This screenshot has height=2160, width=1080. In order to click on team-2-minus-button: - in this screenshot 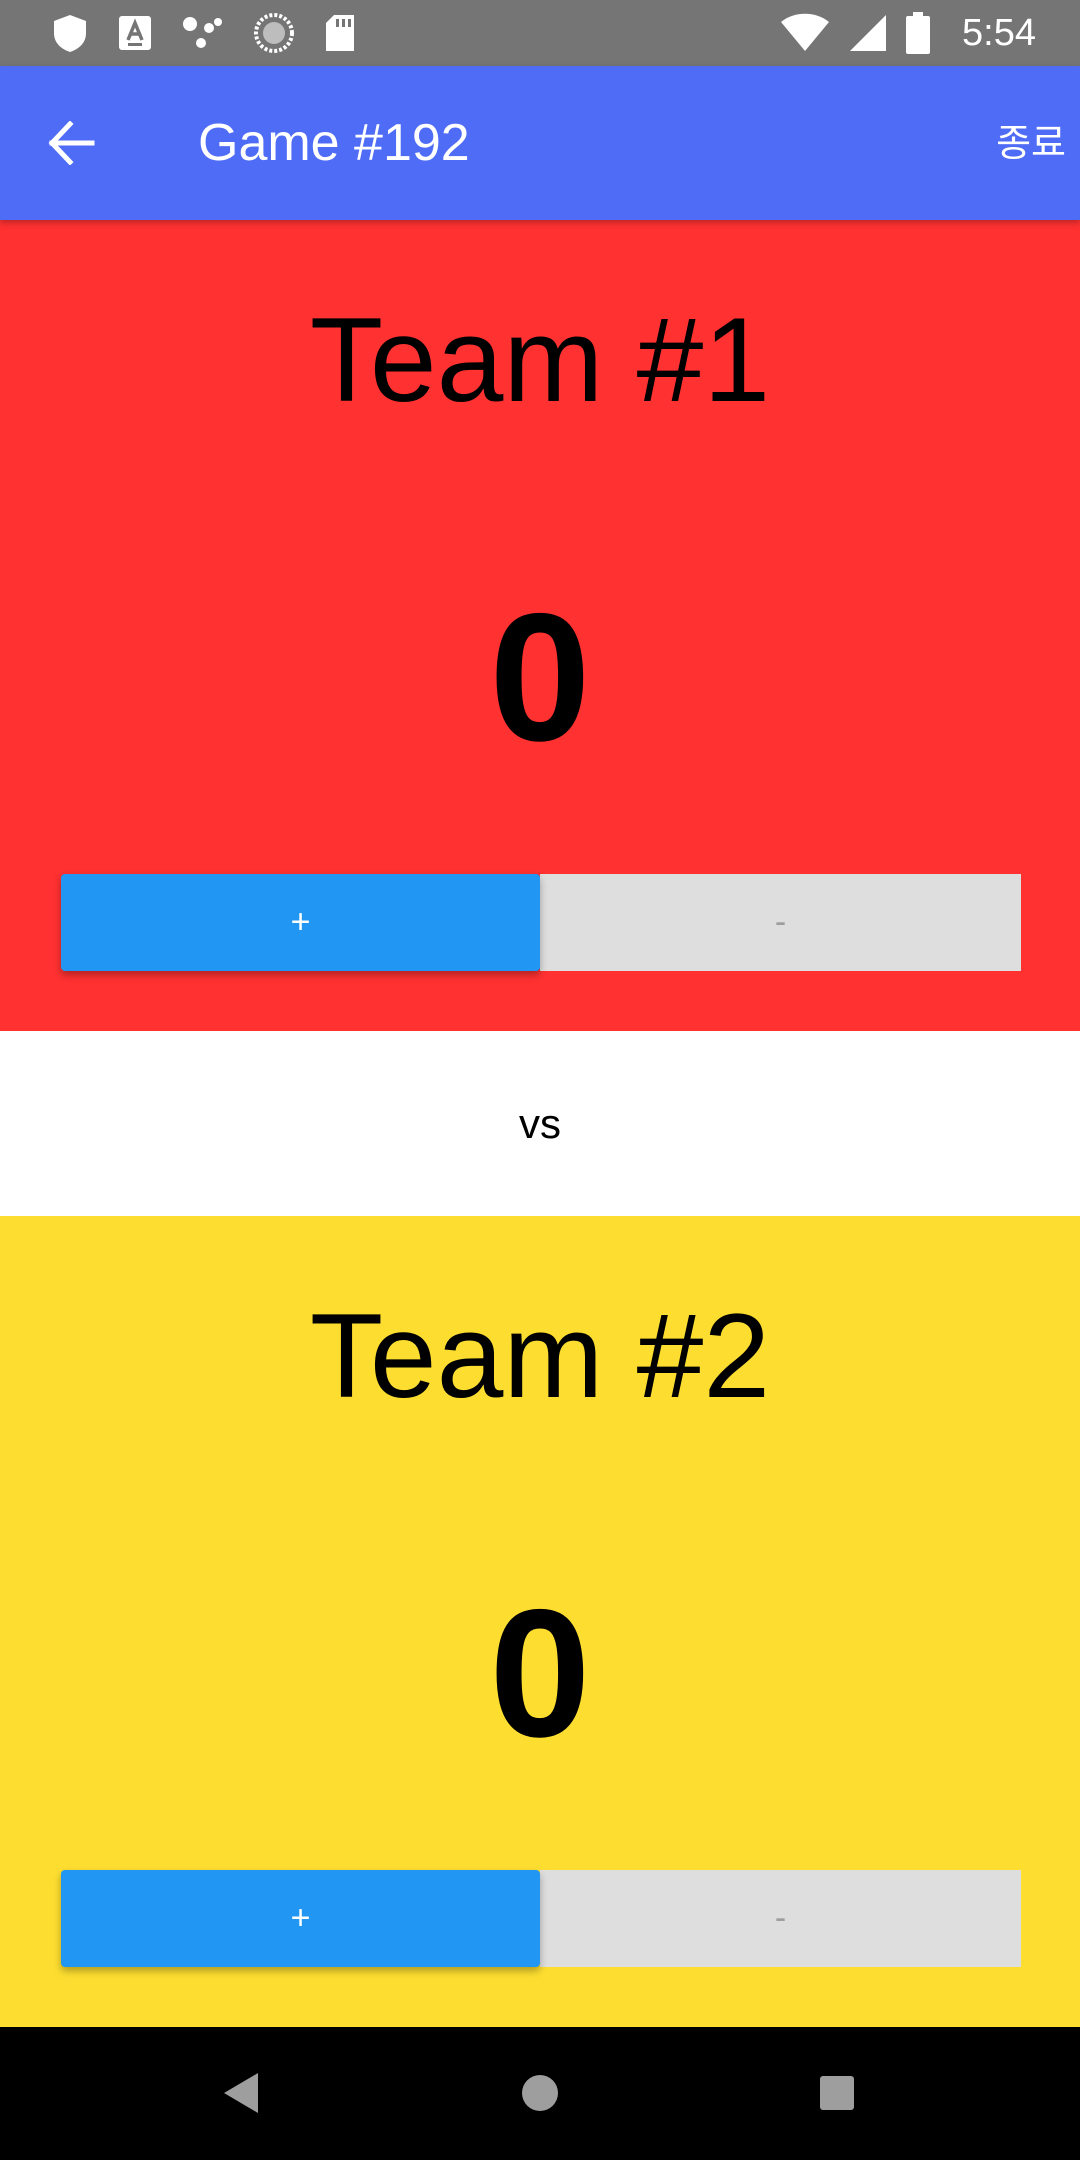, I will do `click(780, 1918)`.